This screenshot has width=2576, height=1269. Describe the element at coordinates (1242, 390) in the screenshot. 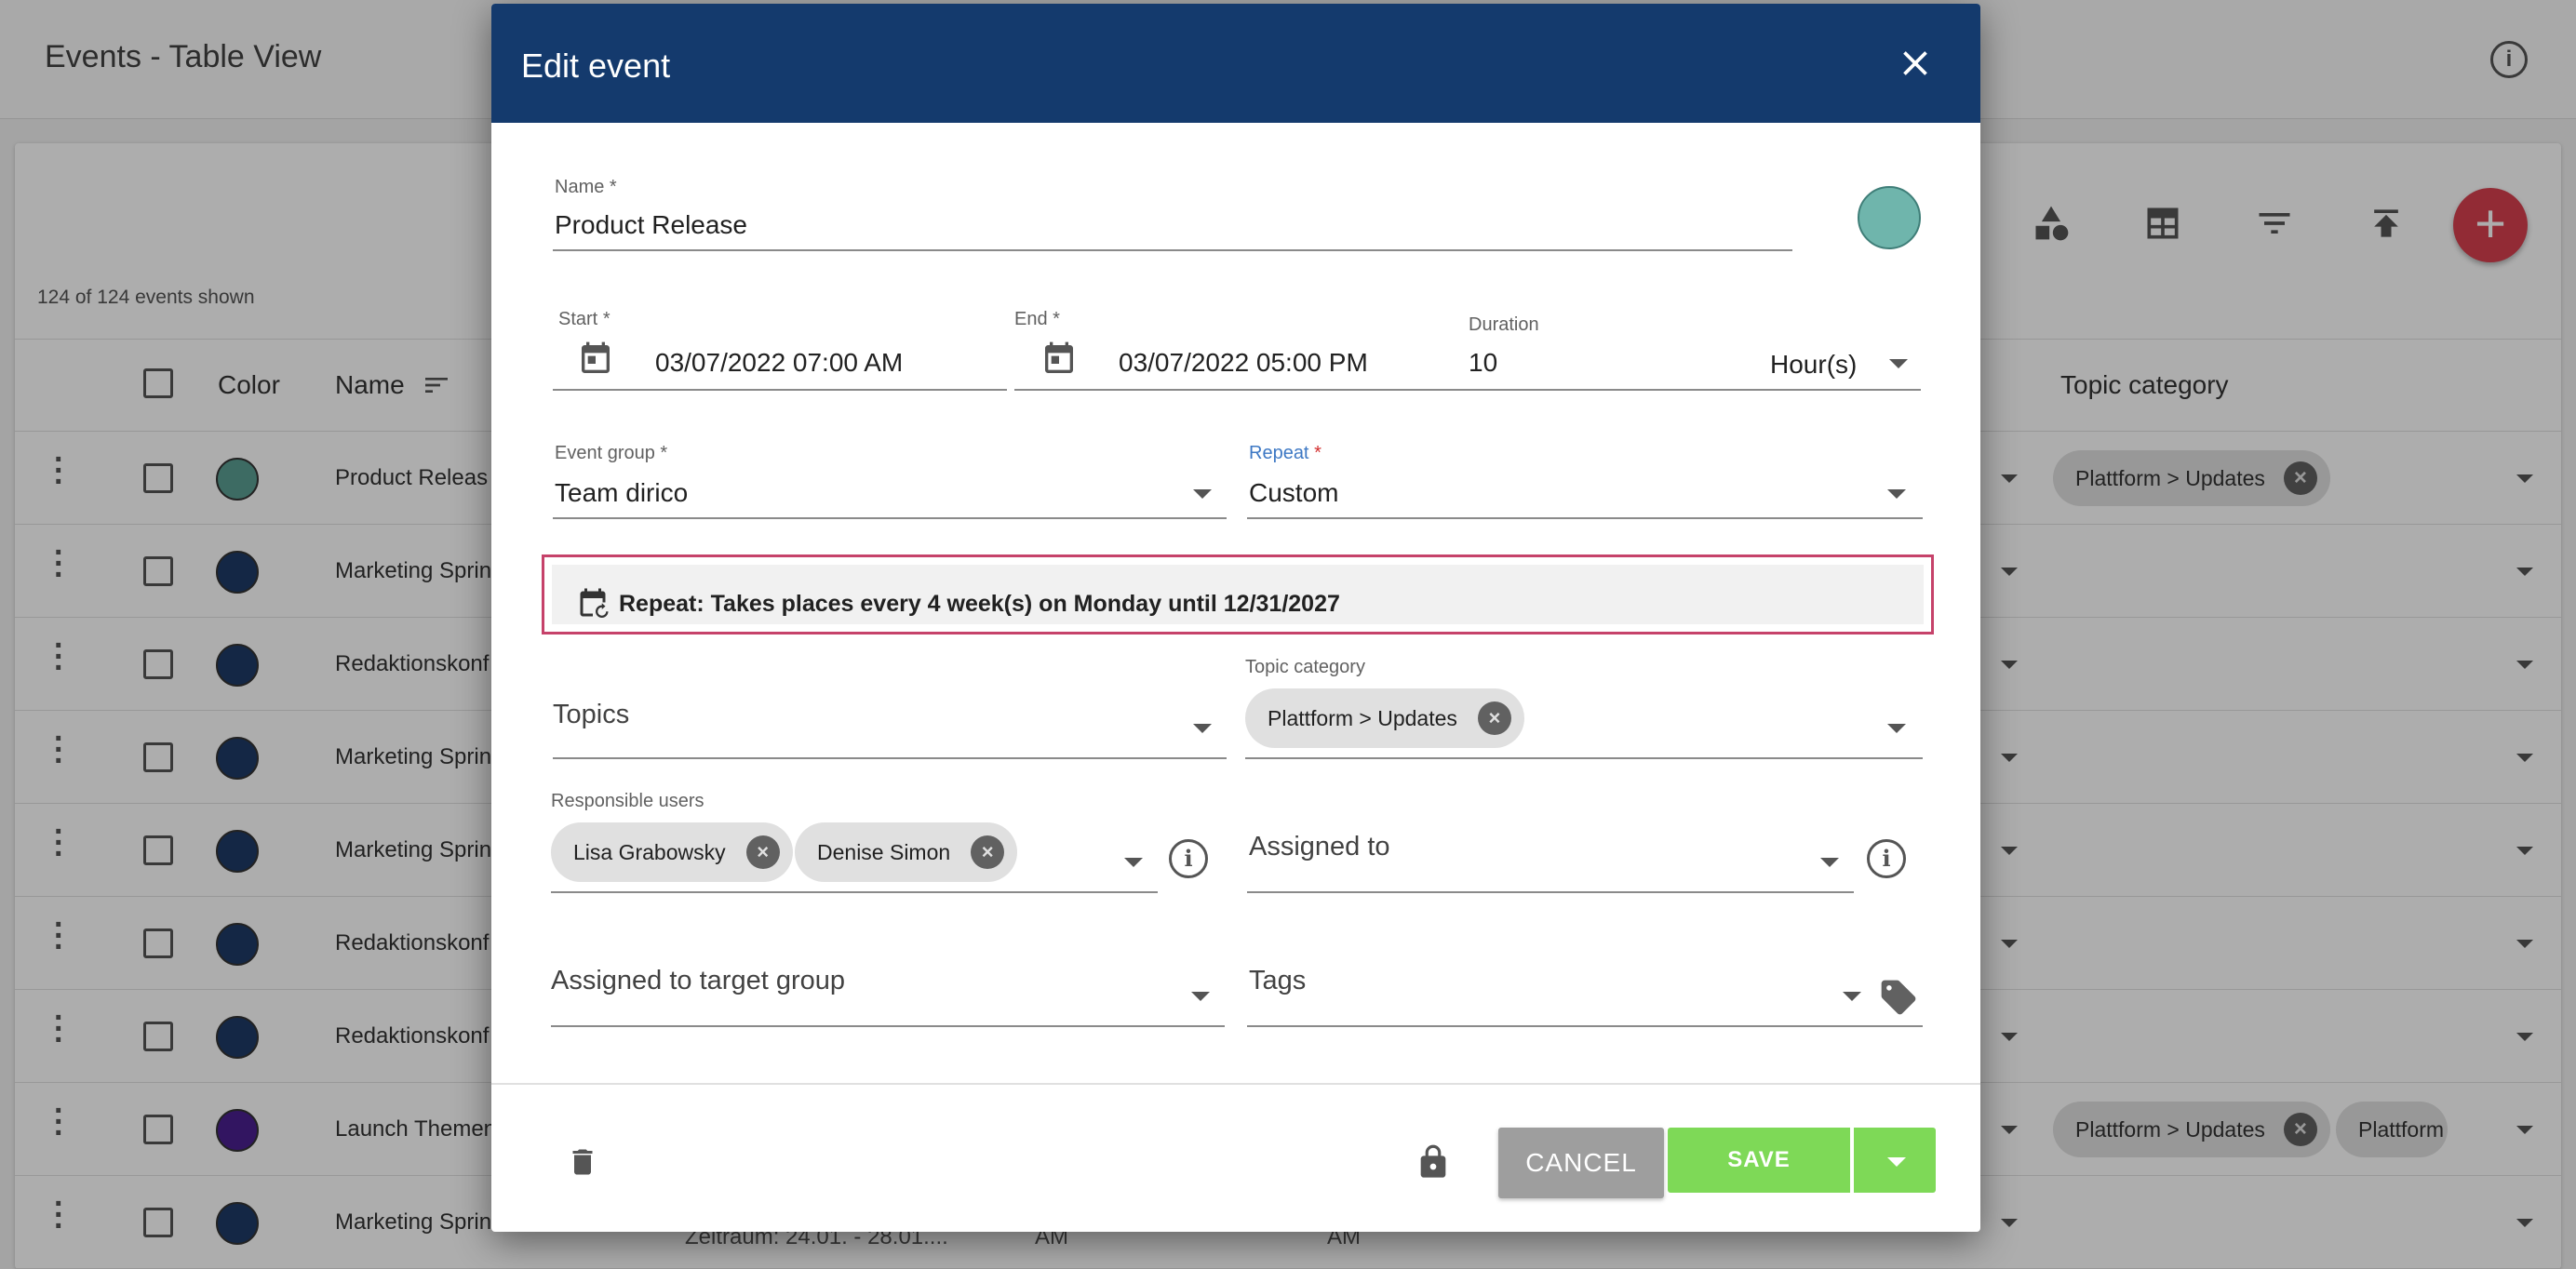

I see `end-underline` at that location.